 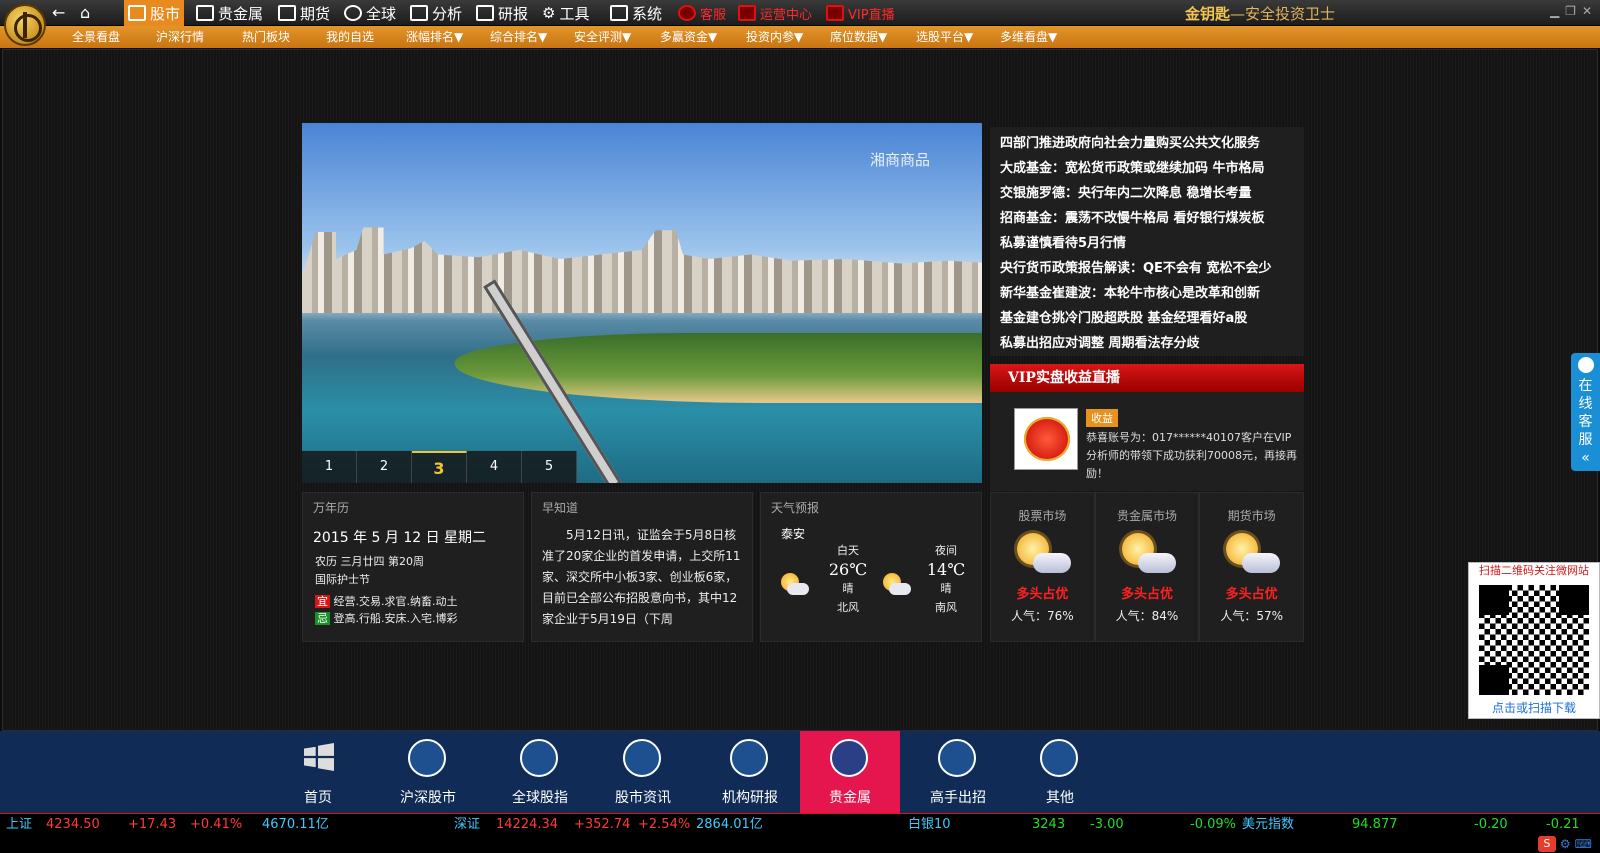 I want to click on ime-mode-icon: ⚙, so click(x=1565, y=844).